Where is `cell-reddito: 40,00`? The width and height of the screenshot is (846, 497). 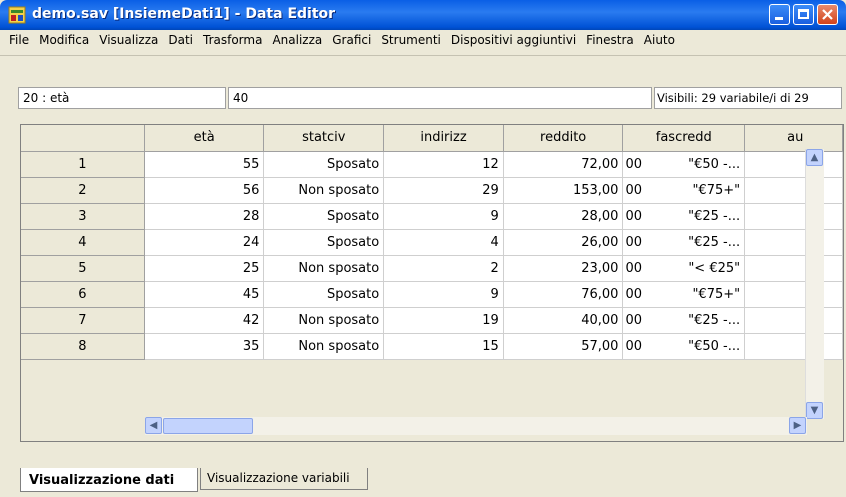 cell-reddito: 40,00 is located at coordinates (563, 320).